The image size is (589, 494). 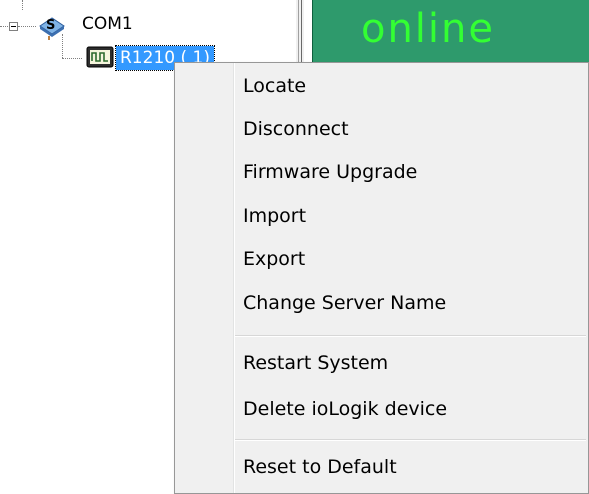 What do you see at coordinates (330, 172) in the screenshot?
I see `menu-item-firmware-upgrade: Firmware Upgrade` at bounding box center [330, 172].